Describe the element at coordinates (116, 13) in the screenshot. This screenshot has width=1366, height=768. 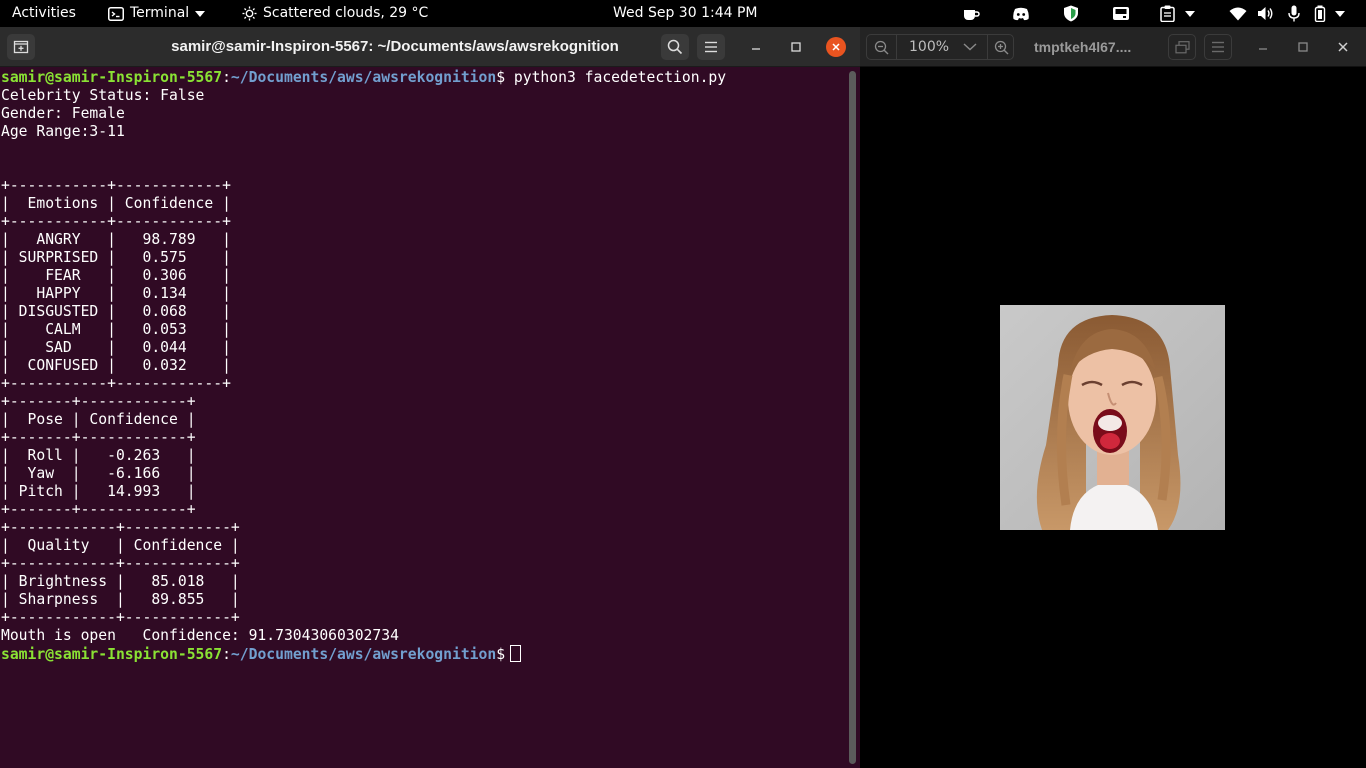
I see `terminal-app-icon` at that location.